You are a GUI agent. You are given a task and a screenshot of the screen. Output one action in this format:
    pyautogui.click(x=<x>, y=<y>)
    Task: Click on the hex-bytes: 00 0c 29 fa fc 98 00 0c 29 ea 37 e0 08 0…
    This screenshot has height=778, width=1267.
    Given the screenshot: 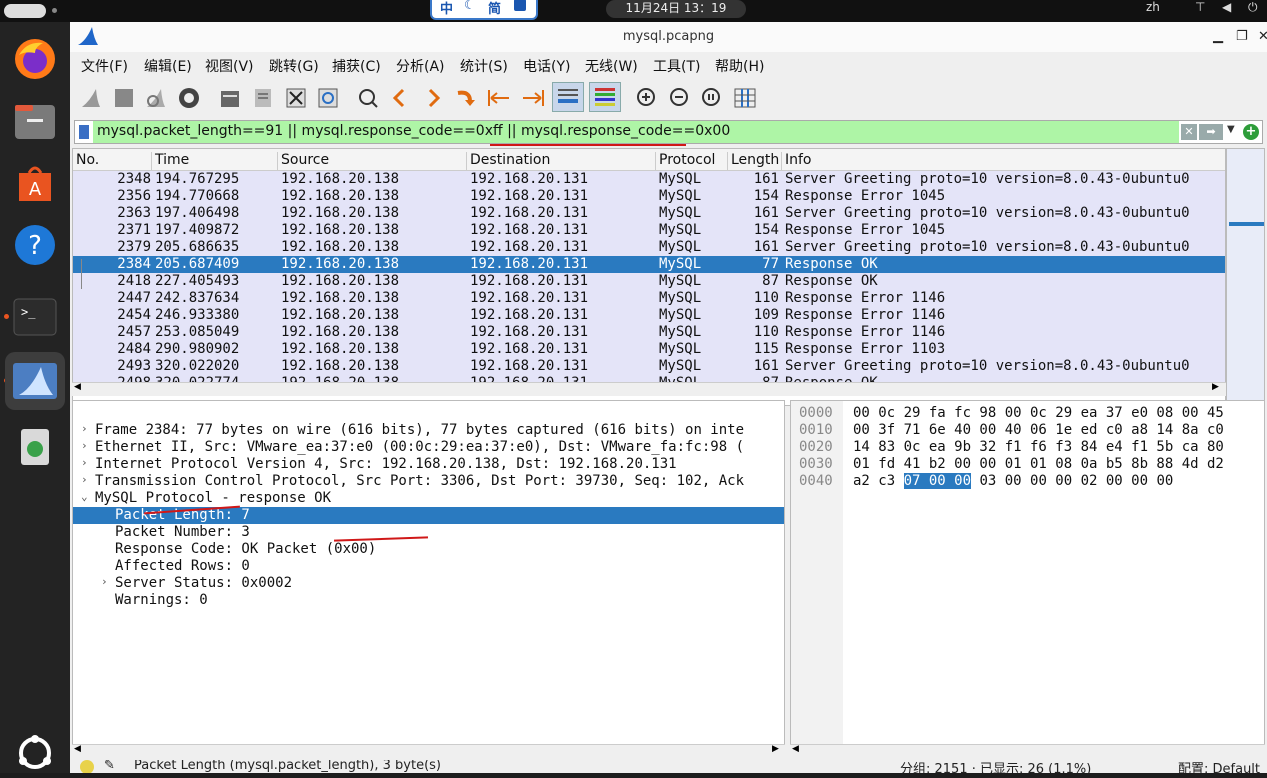 What is the action you would take?
    pyautogui.click(x=1038, y=413)
    